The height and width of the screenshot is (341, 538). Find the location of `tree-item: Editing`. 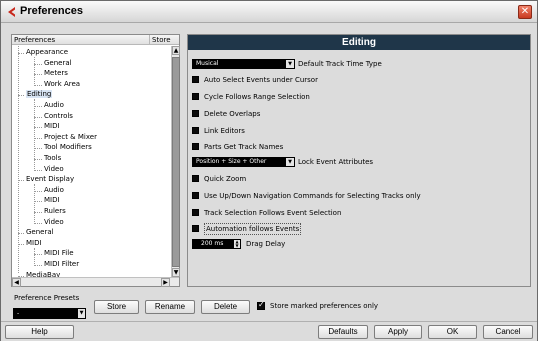

tree-item: Editing is located at coordinates (39, 94).